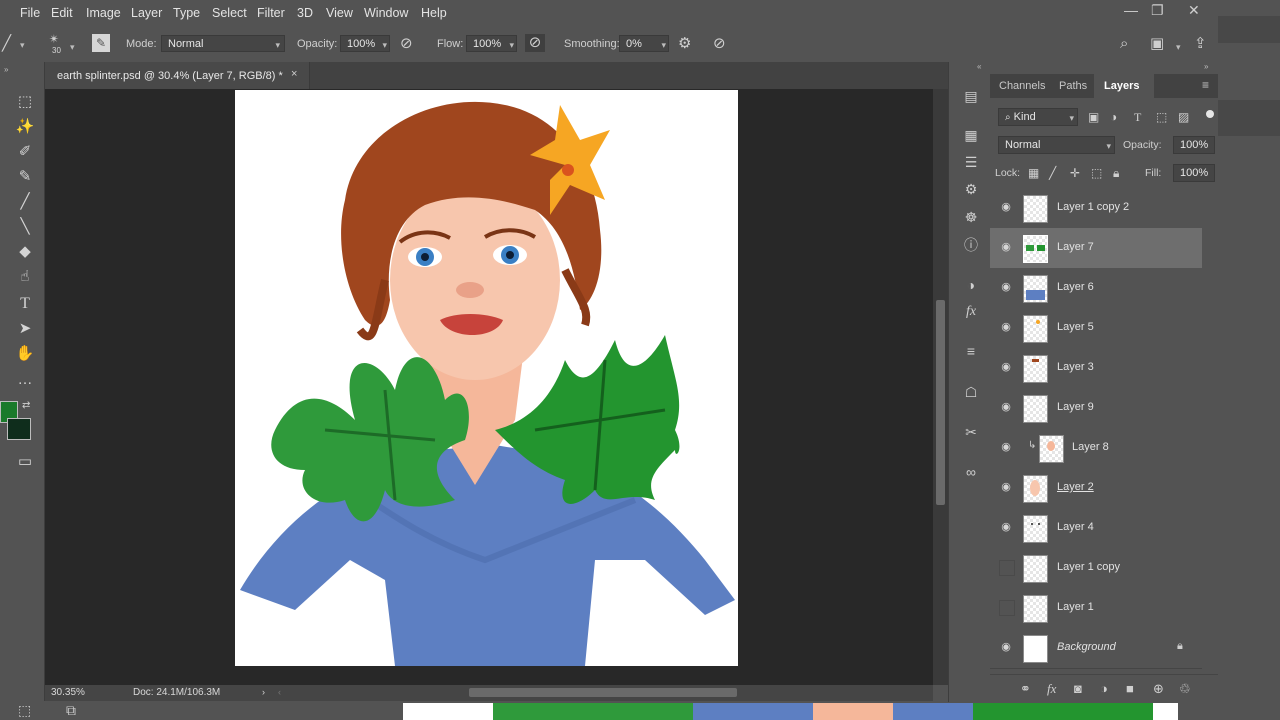  Describe the element at coordinates (1096, 173) in the screenshot. I see `lock-artboard-icon: ⬚` at that location.